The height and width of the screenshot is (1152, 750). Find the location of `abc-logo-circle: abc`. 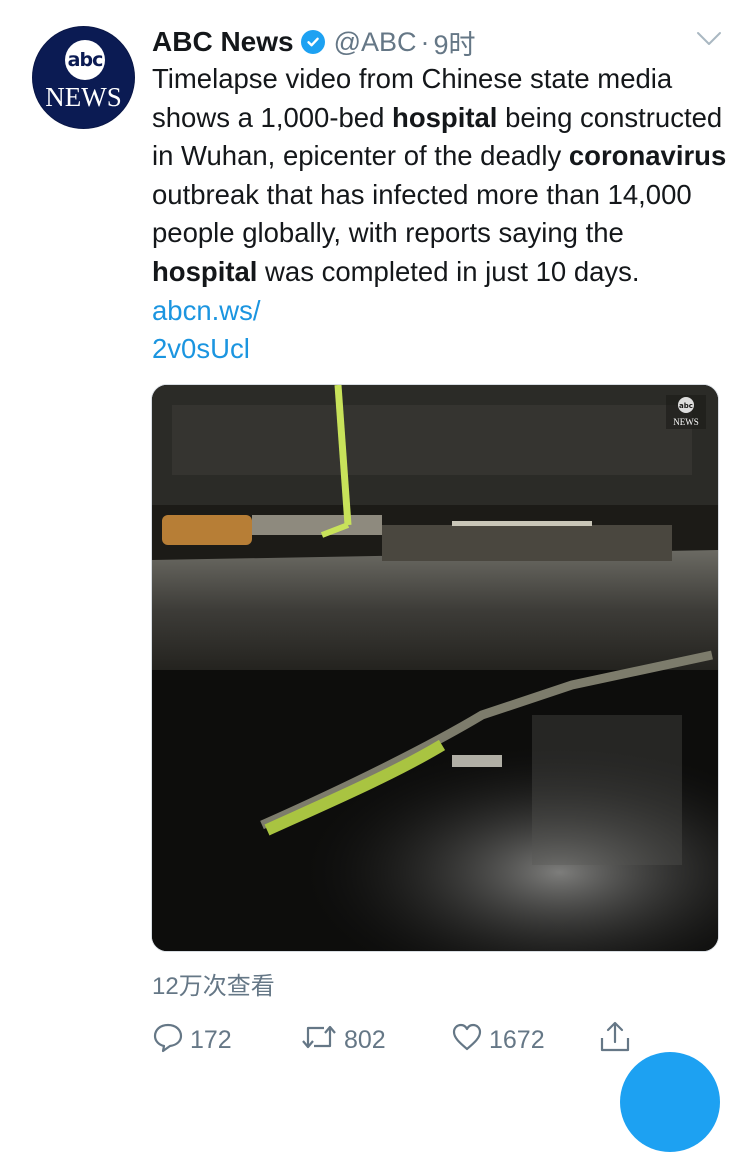

abc-logo-circle: abc is located at coordinates (85, 60).